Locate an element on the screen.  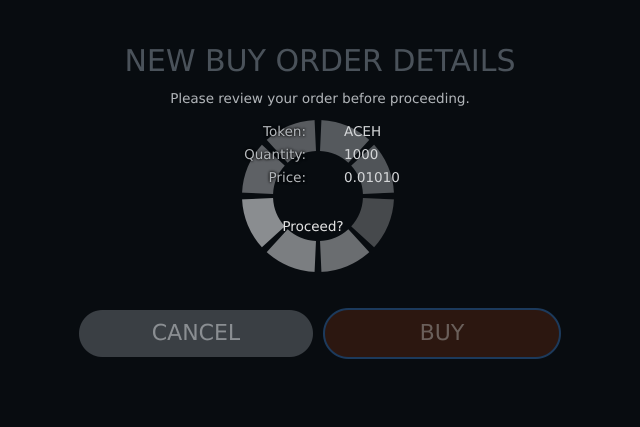
cancel-button: CANCEL is located at coordinates (196, 333).